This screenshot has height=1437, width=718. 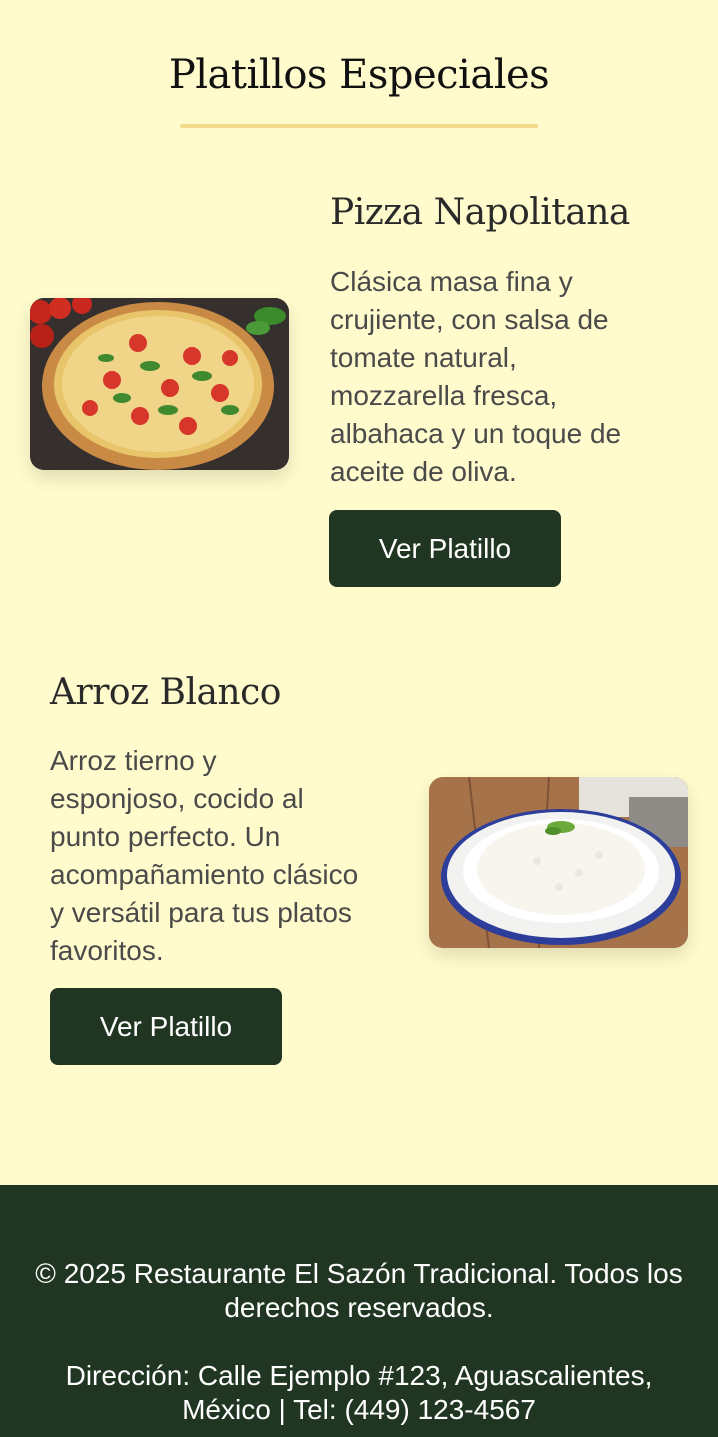 I want to click on title-underline, so click(x=359, y=126).